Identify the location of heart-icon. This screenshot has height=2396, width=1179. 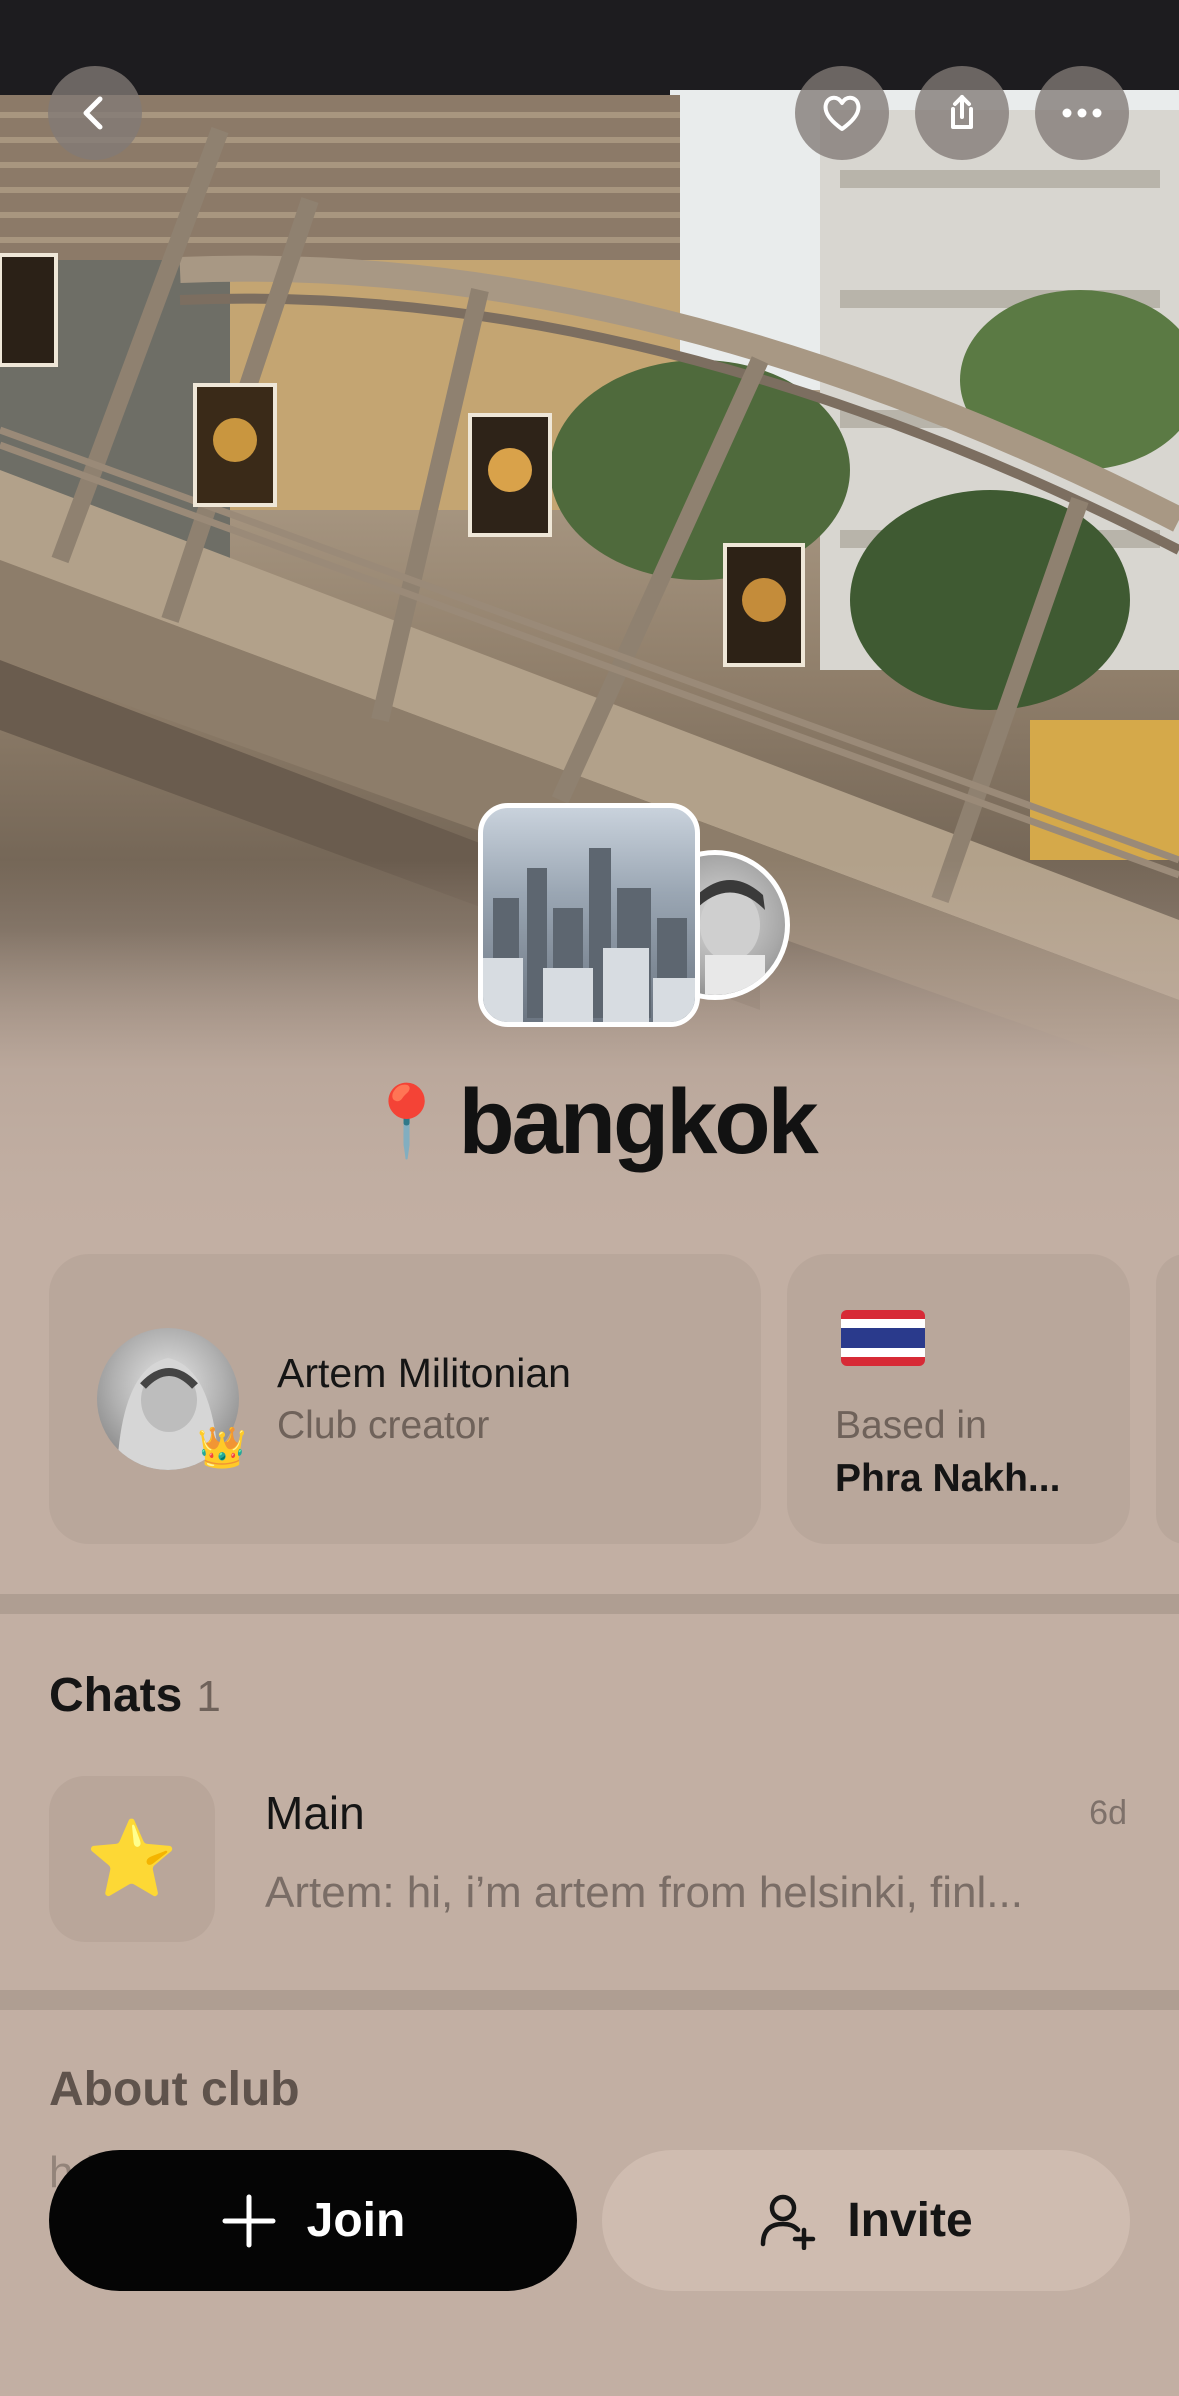
(842, 113).